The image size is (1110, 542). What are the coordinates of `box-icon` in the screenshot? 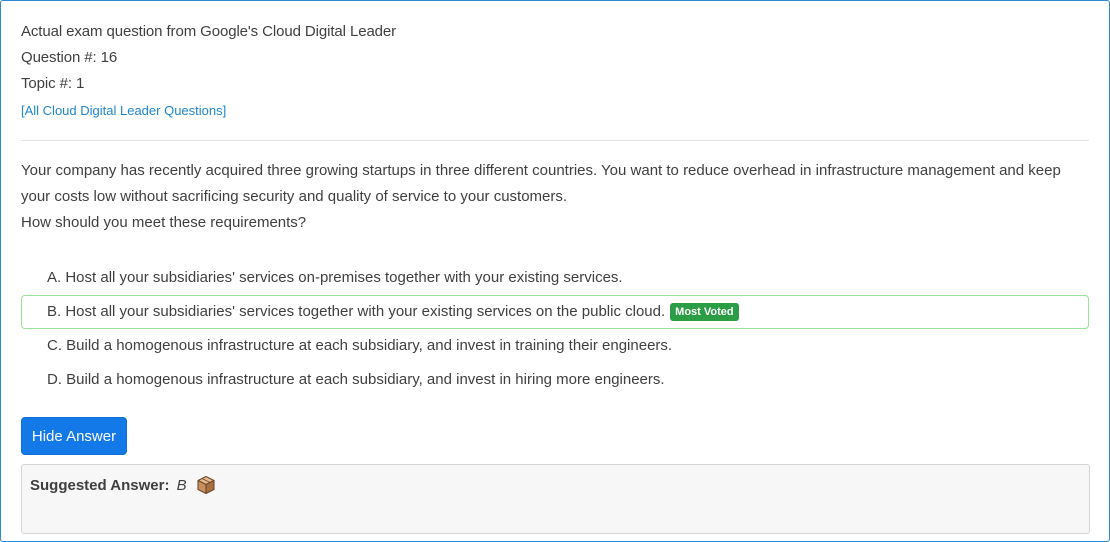 It's located at (206, 487).